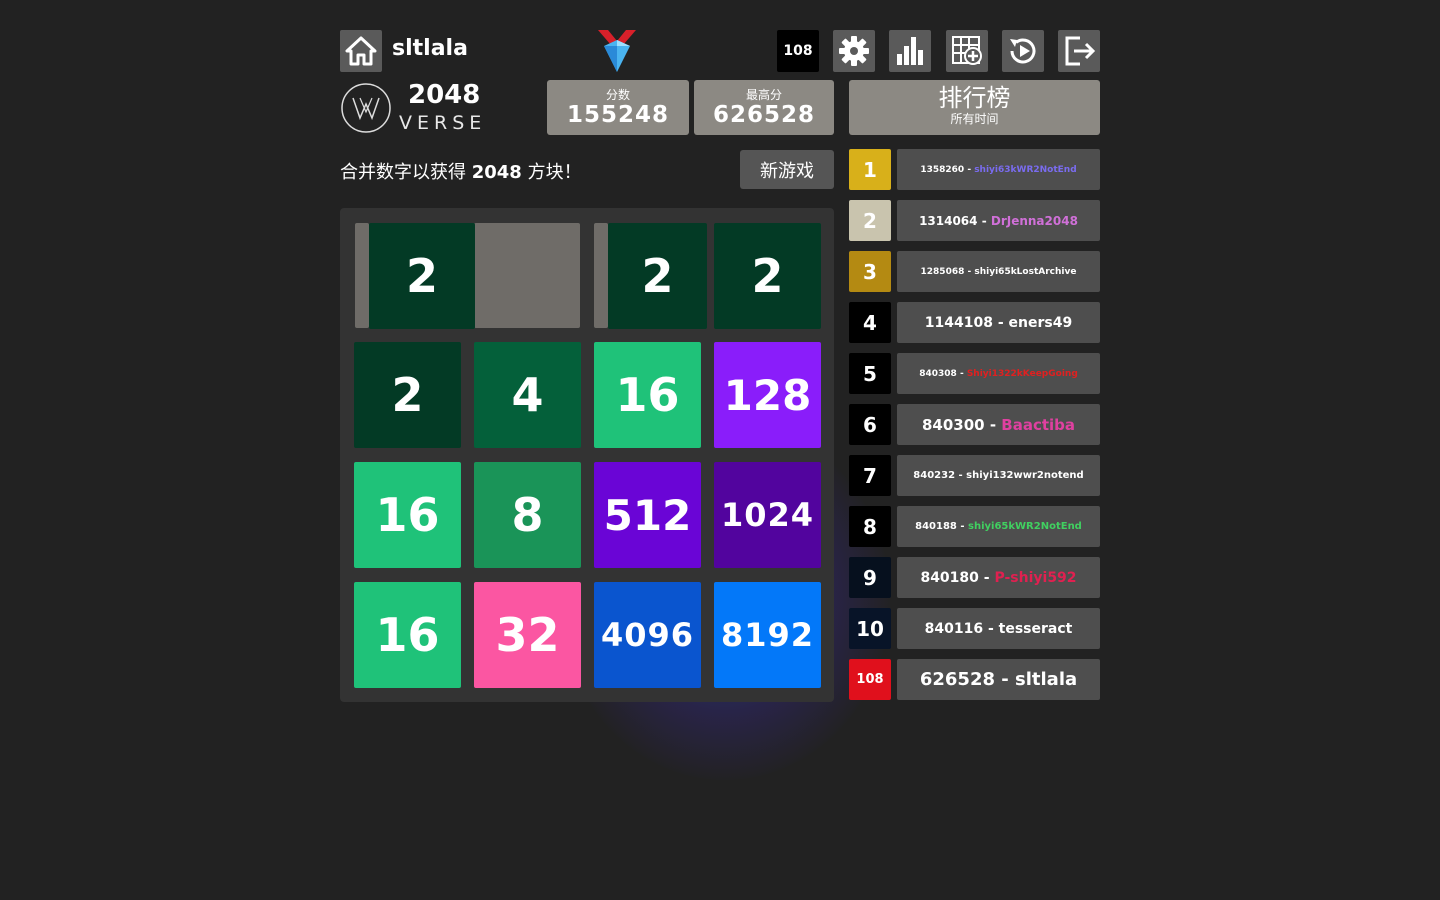 The image size is (1440, 900). I want to click on leaderboard-score: 1285068, so click(942, 271).